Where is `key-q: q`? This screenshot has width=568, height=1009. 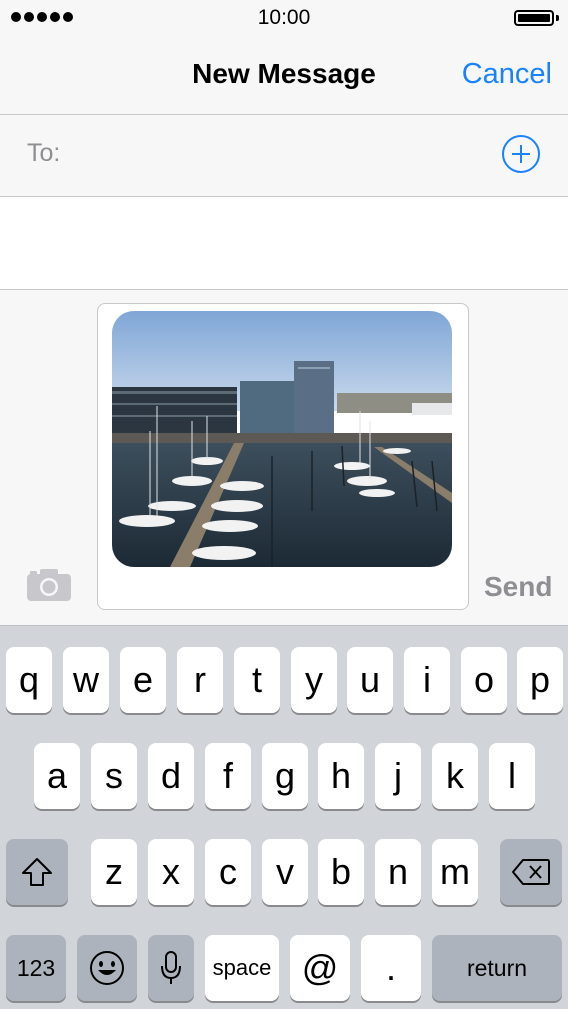 key-q: q is located at coordinates (29, 680).